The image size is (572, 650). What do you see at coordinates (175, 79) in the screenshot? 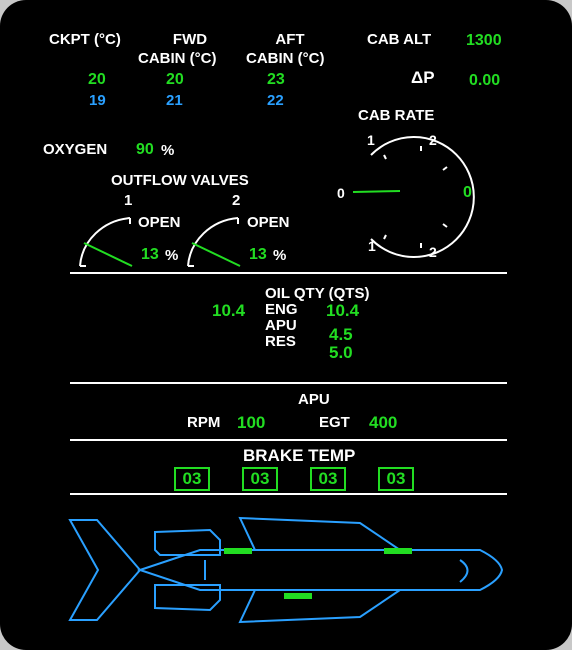
I see `fwd-actual-temp: 20` at bounding box center [175, 79].